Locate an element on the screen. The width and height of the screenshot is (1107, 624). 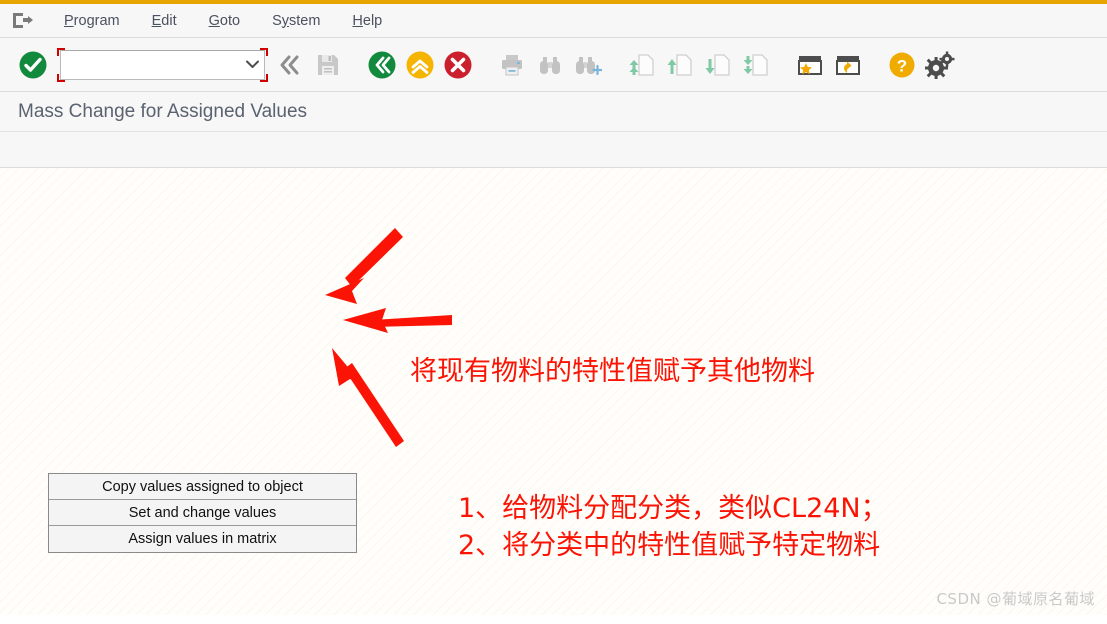
command-field-wrapper is located at coordinates (162, 64).